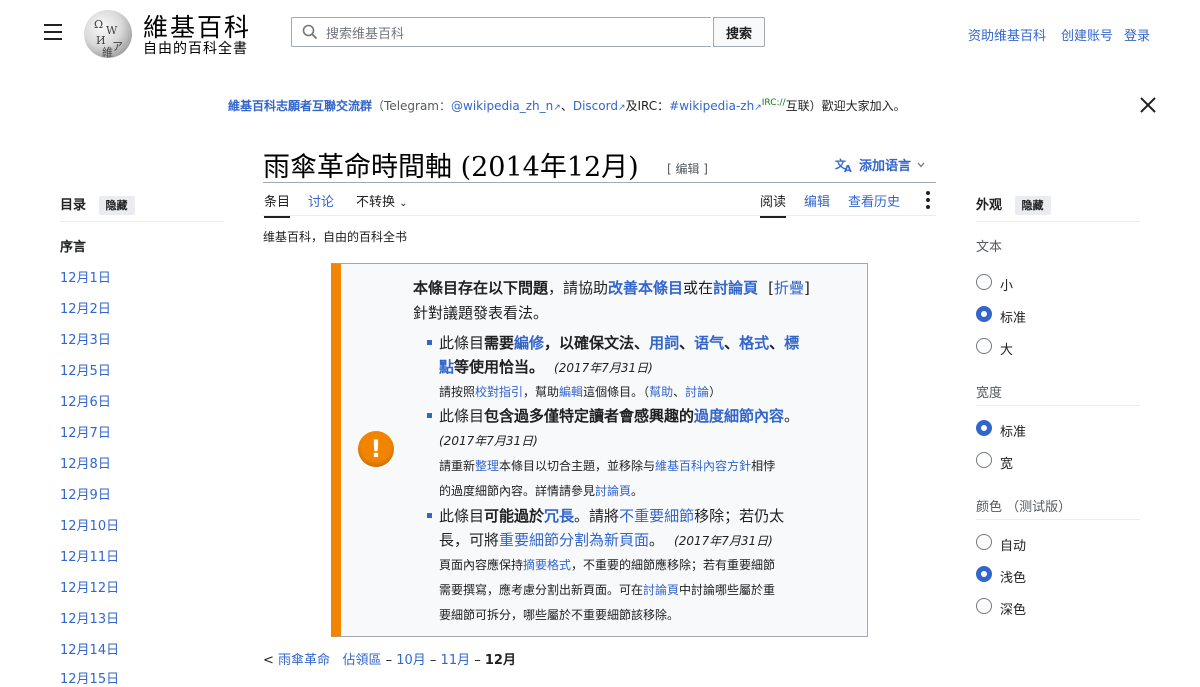 Image resolution: width=1200 pixels, height=687 pixels. Describe the element at coordinates (85, 338) in the screenshot. I see `toc-item: 12月3日` at that location.